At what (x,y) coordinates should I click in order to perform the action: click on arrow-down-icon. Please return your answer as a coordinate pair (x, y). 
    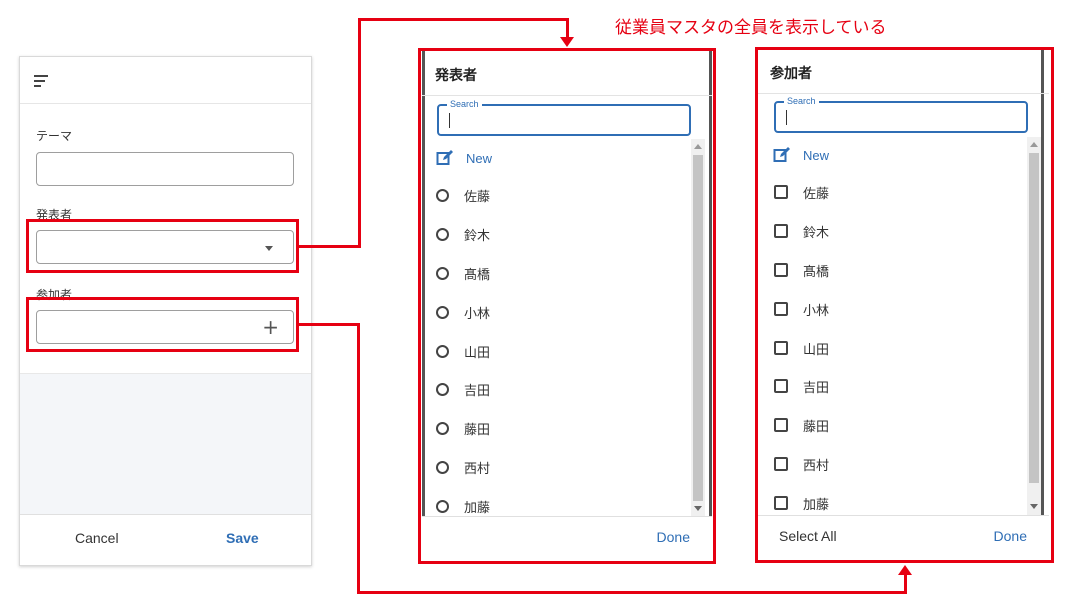
    Looking at the image, I should click on (567, 42).